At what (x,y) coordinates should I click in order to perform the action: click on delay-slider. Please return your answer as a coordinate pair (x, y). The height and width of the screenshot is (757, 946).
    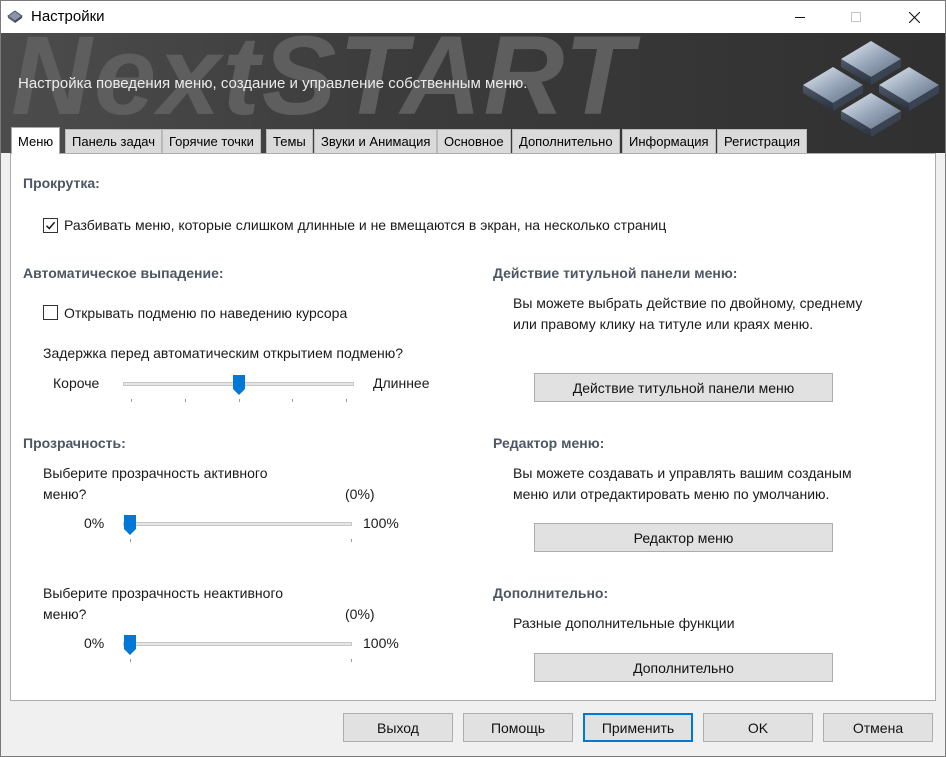
    Looking at the image, I should click on (239, 390).